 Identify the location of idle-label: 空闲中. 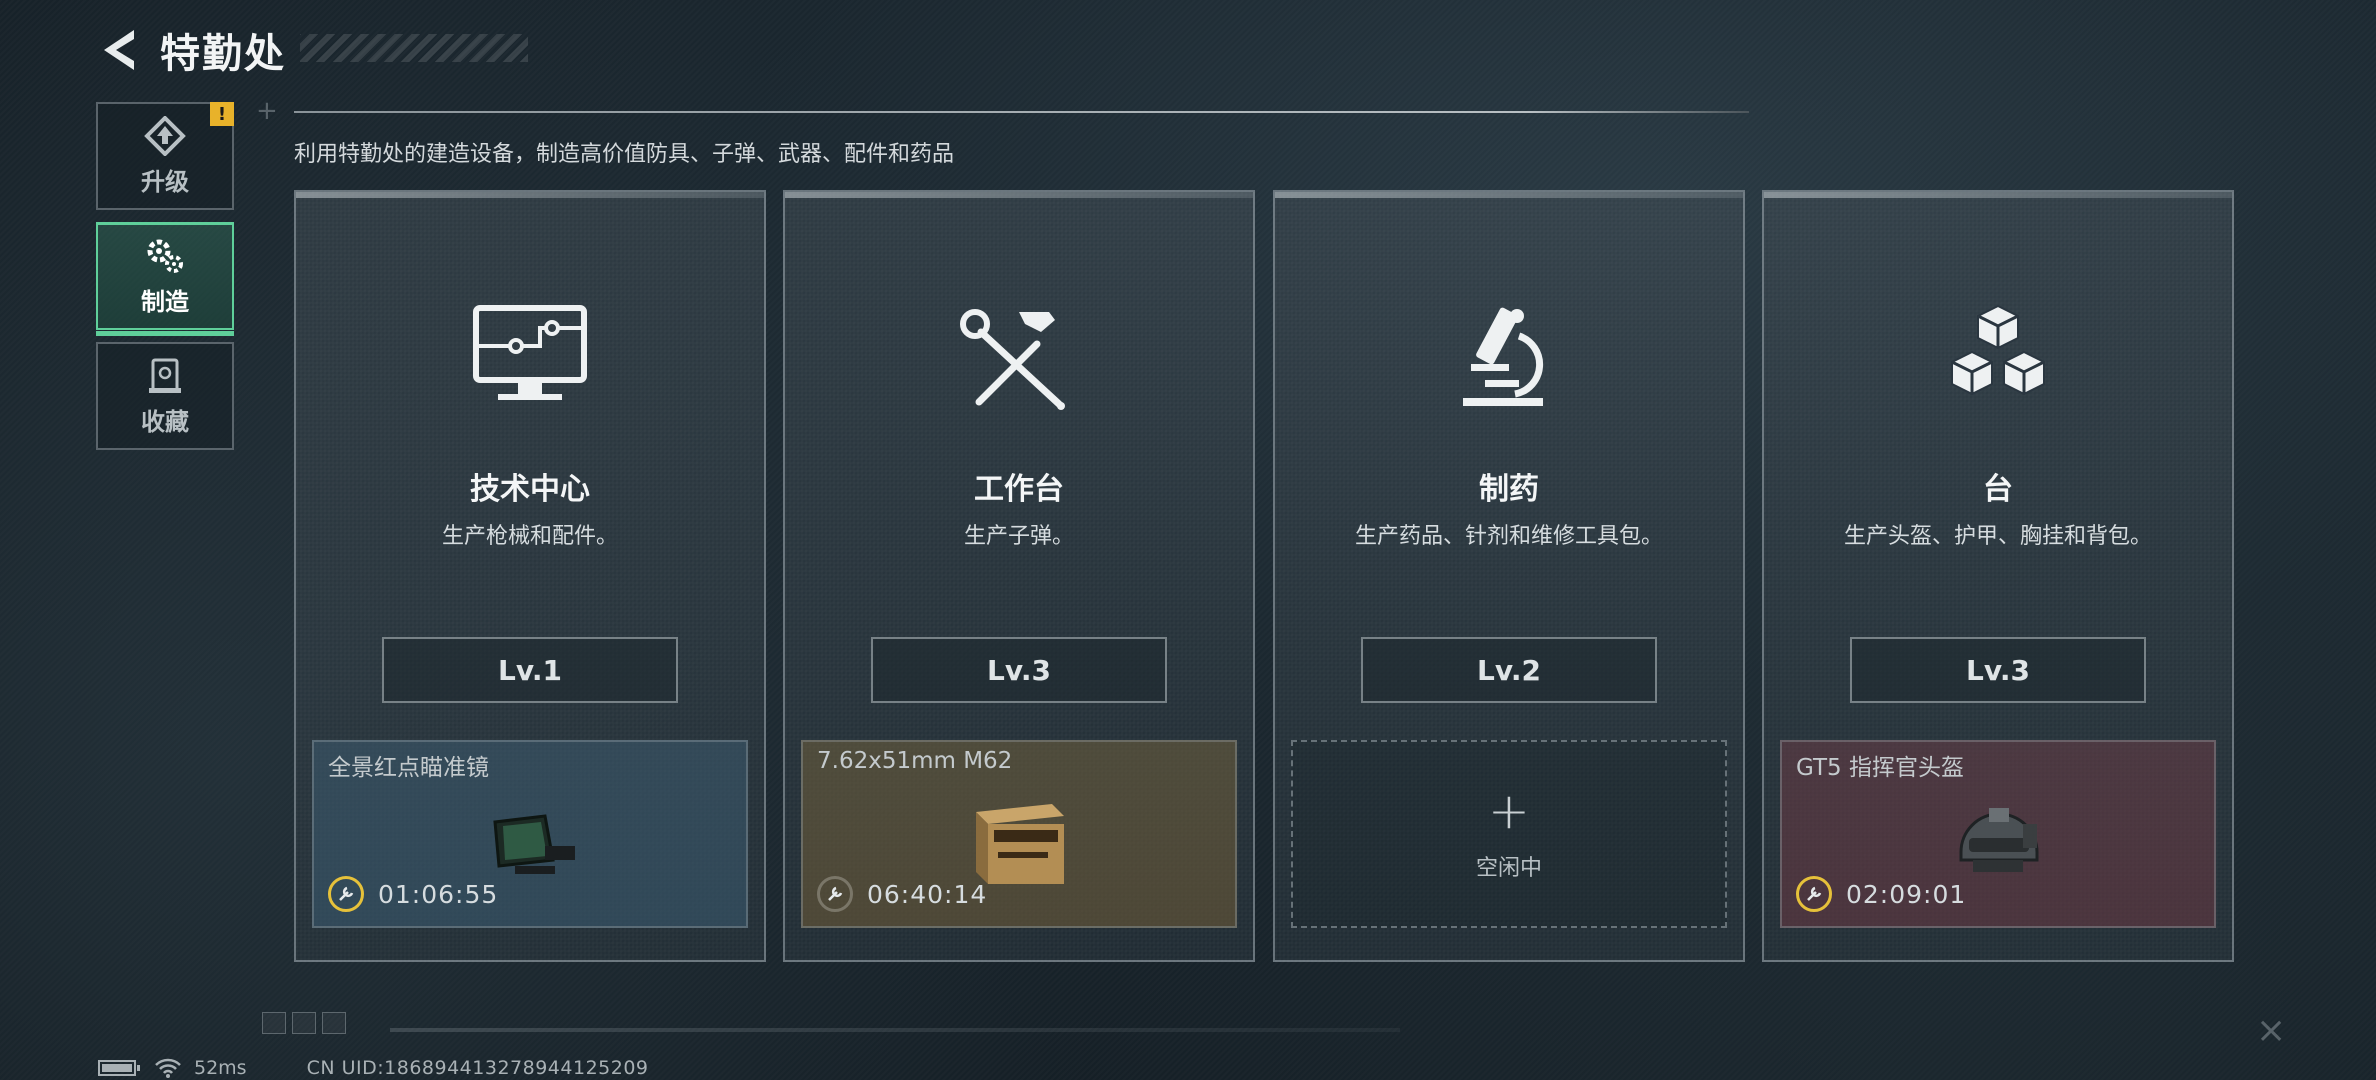
(1508, 868).